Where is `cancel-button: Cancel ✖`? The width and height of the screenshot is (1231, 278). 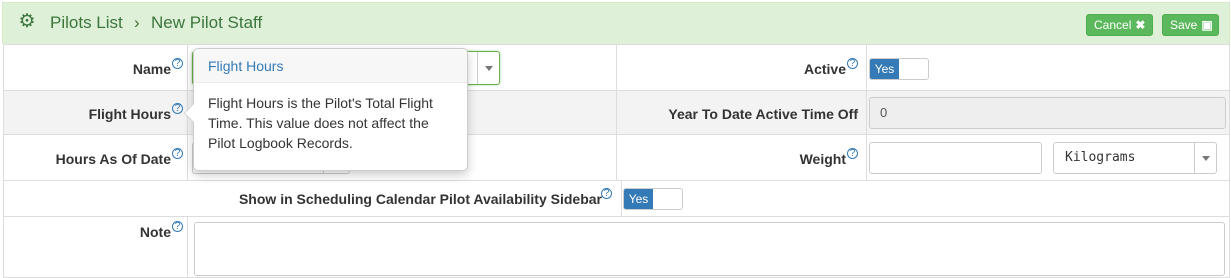 cancel-button: Cancel ✖ is located at coordinates (1119, 25).